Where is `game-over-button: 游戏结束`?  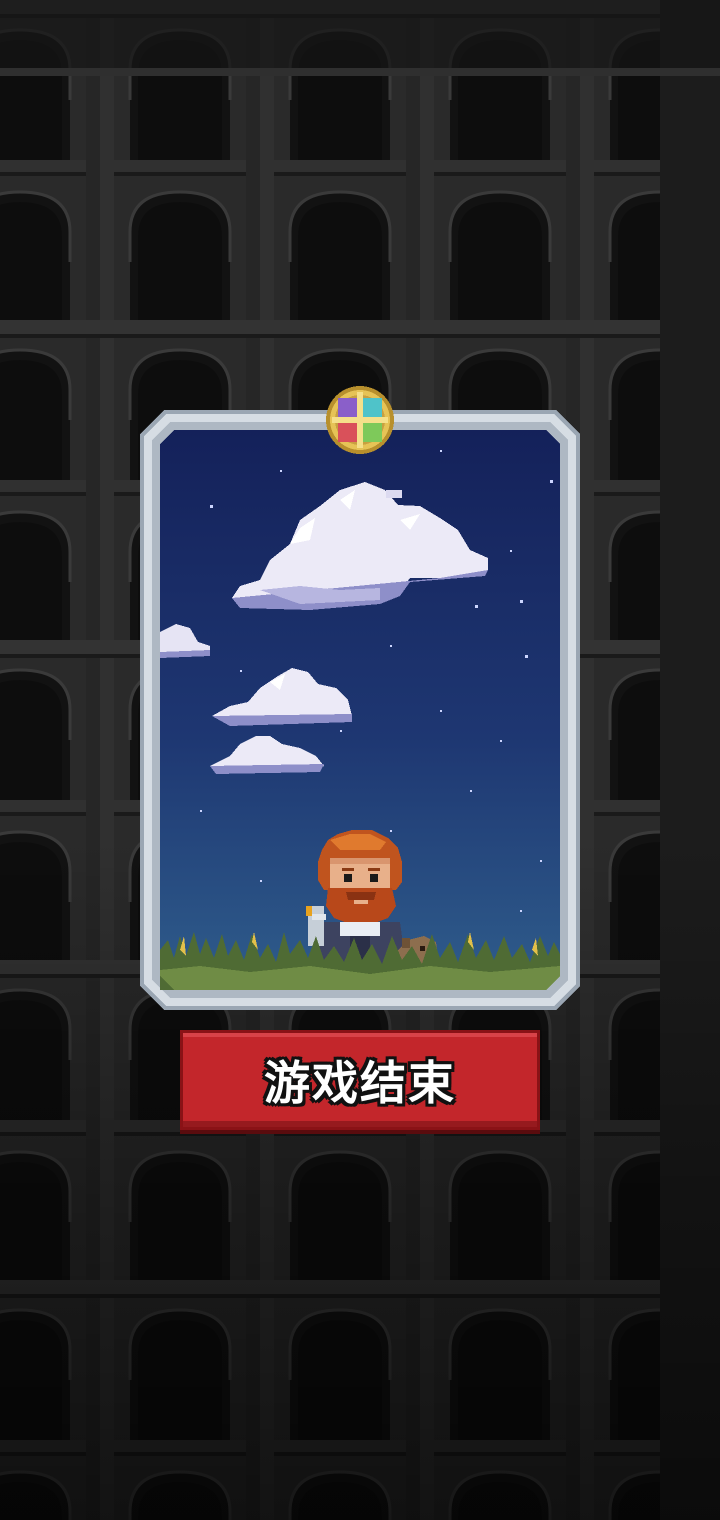 game-over-button: 游戏结束 is located at coordinates (360, 1080).